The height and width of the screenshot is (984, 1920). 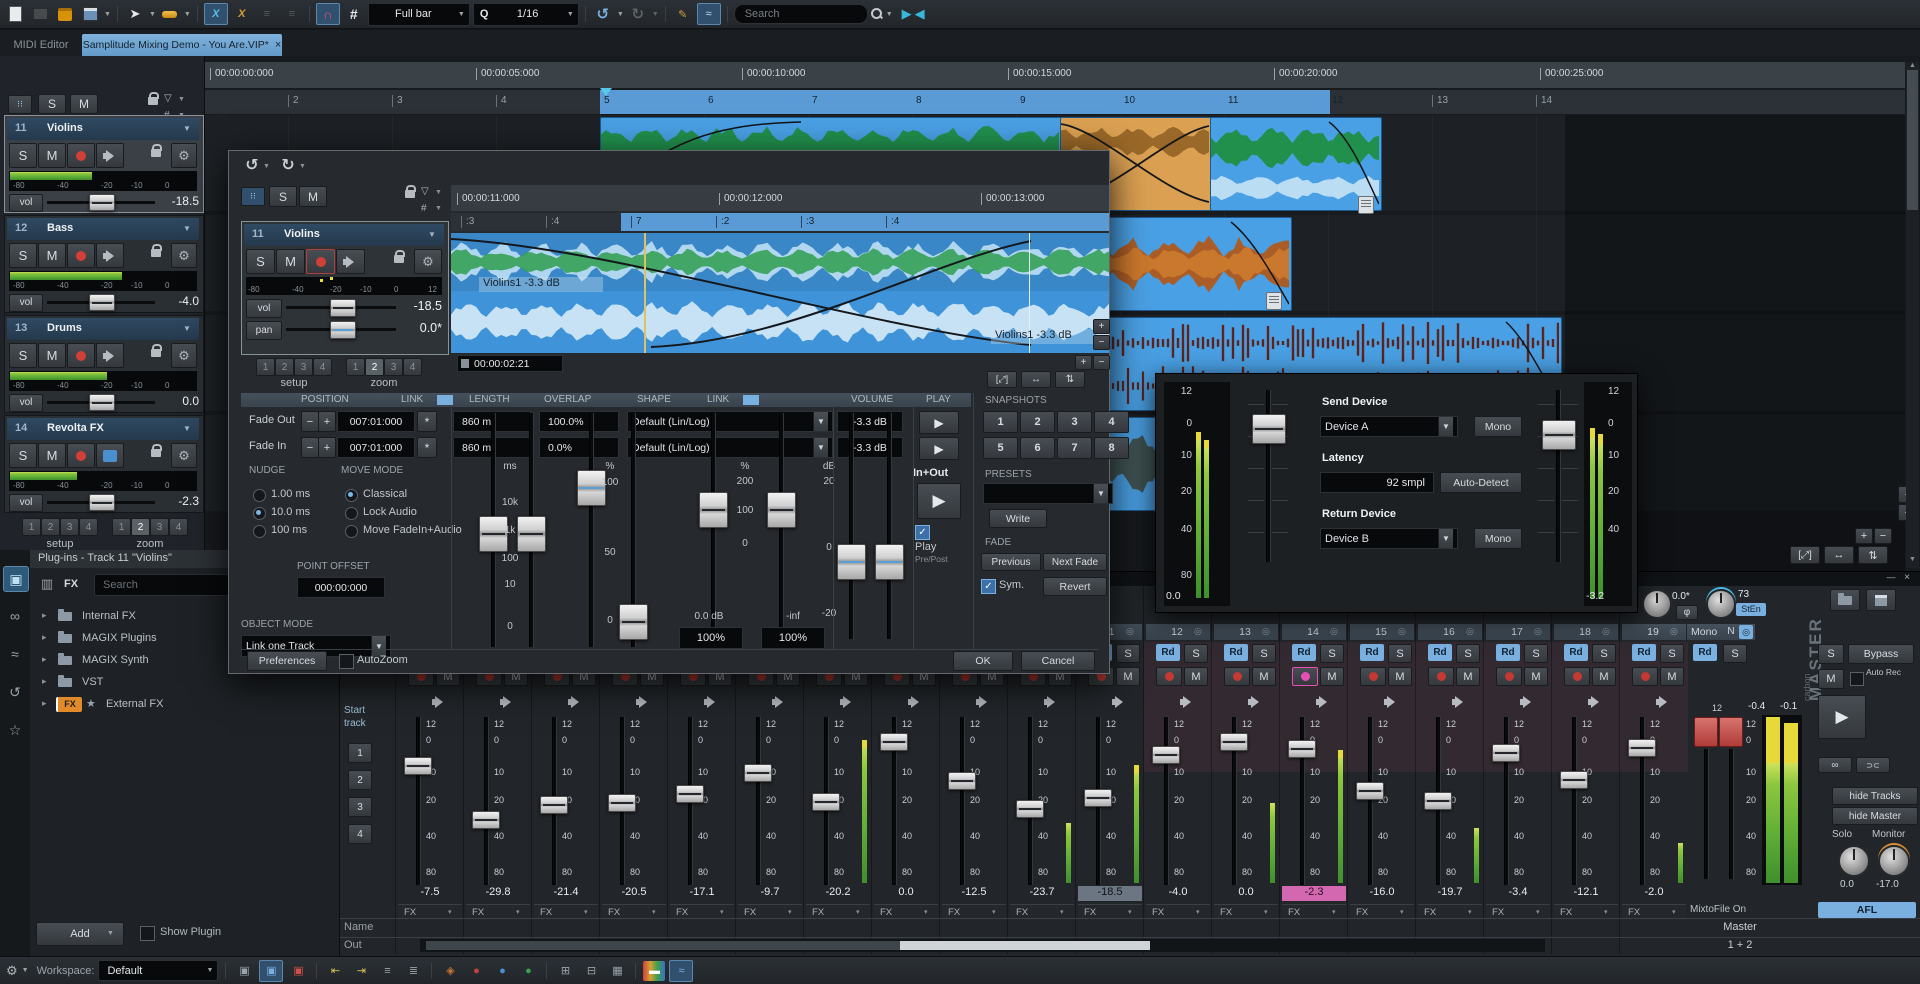 What do you see at coordinates (1854, 861) in the screenshot?
I see `solo-knob` at bounding box center [1854, 861].